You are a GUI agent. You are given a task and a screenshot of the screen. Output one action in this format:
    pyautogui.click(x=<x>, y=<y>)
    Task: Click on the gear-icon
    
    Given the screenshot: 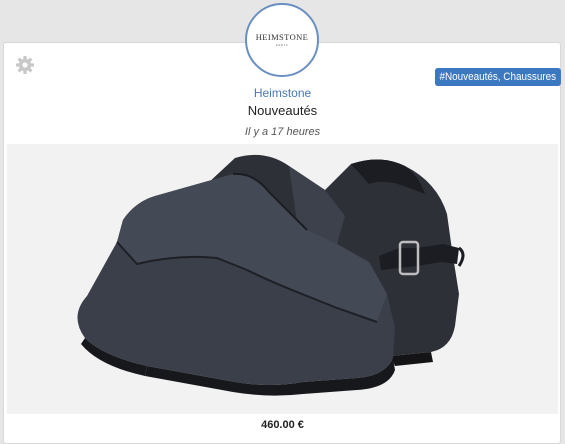 What is the action you would take?
    pyautogui.click(x=25, y=65)
    